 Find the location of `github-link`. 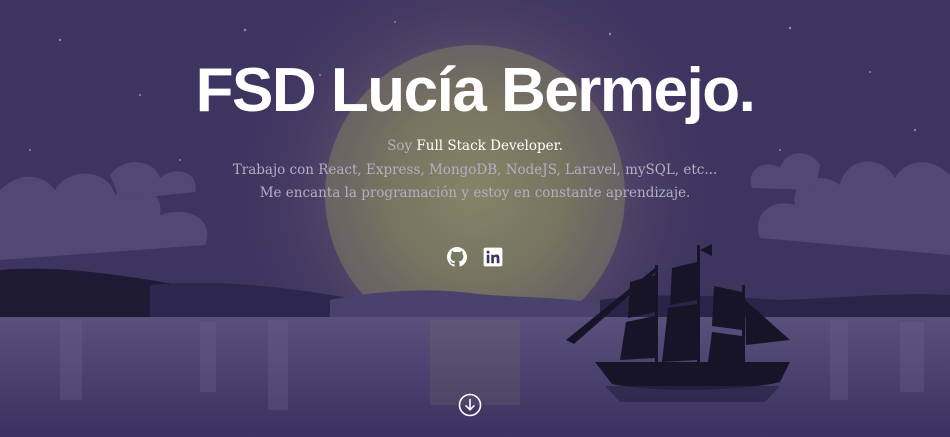

github-link is located at coordinates (457, 257).